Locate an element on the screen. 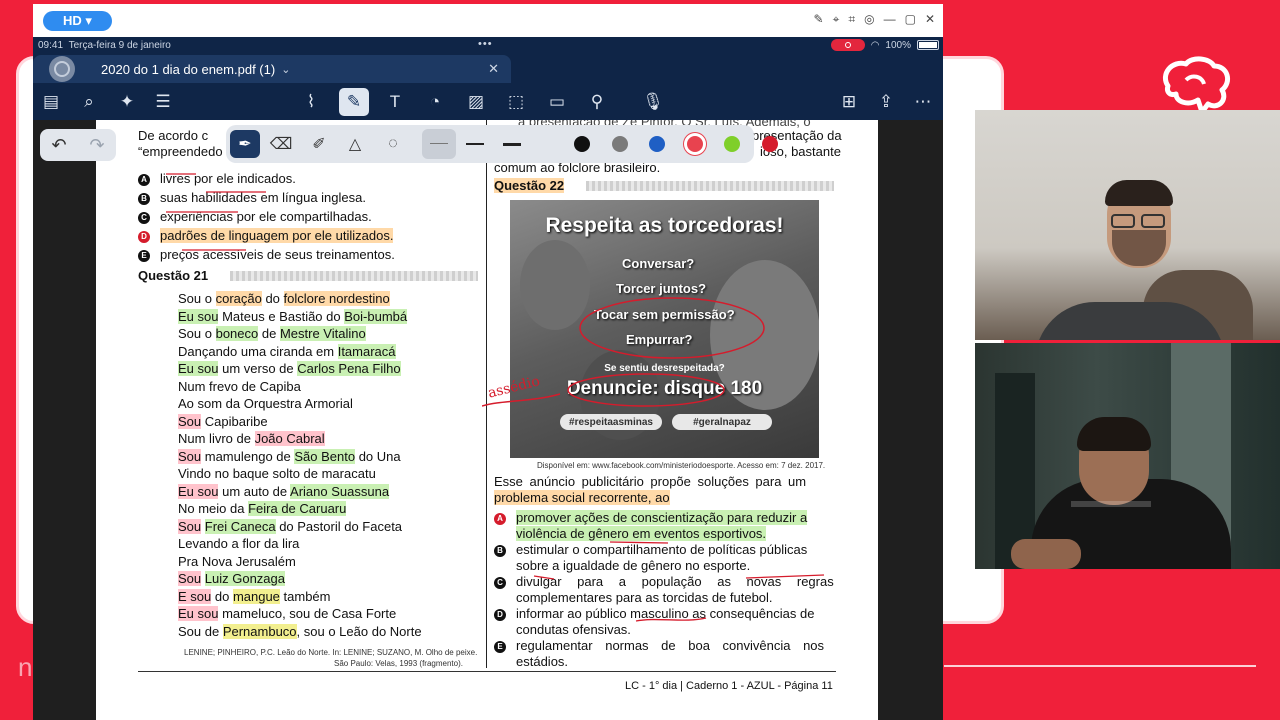  minimize-icon: — is located at coordinates (890, 19).